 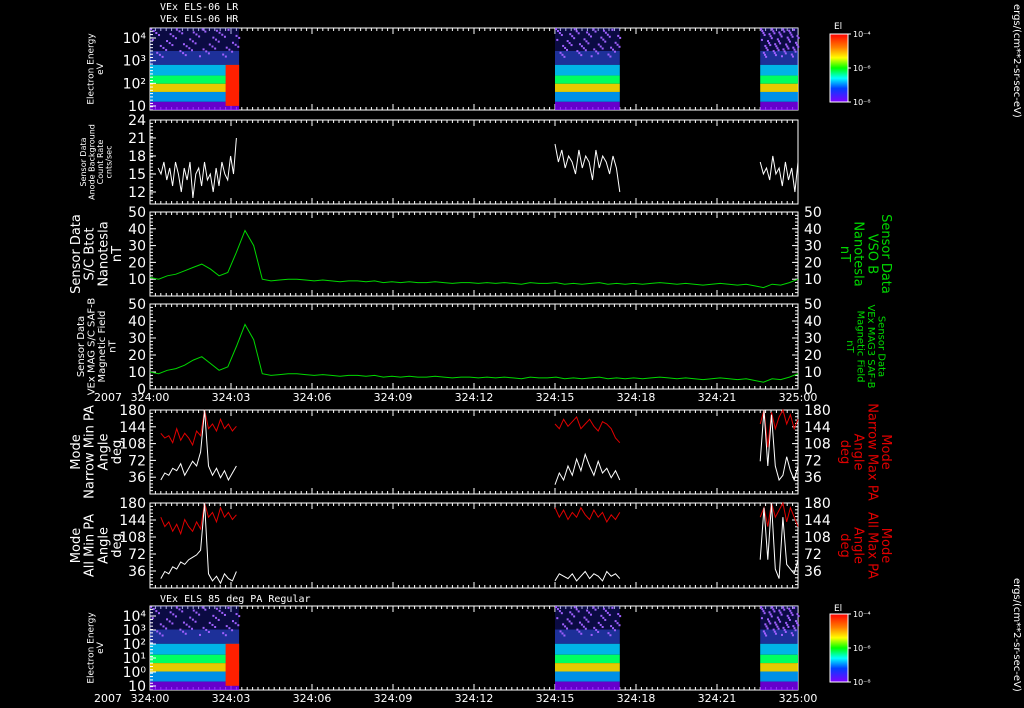 I want to click on p3-ytick-label: 30, so click(x=137, y=247).